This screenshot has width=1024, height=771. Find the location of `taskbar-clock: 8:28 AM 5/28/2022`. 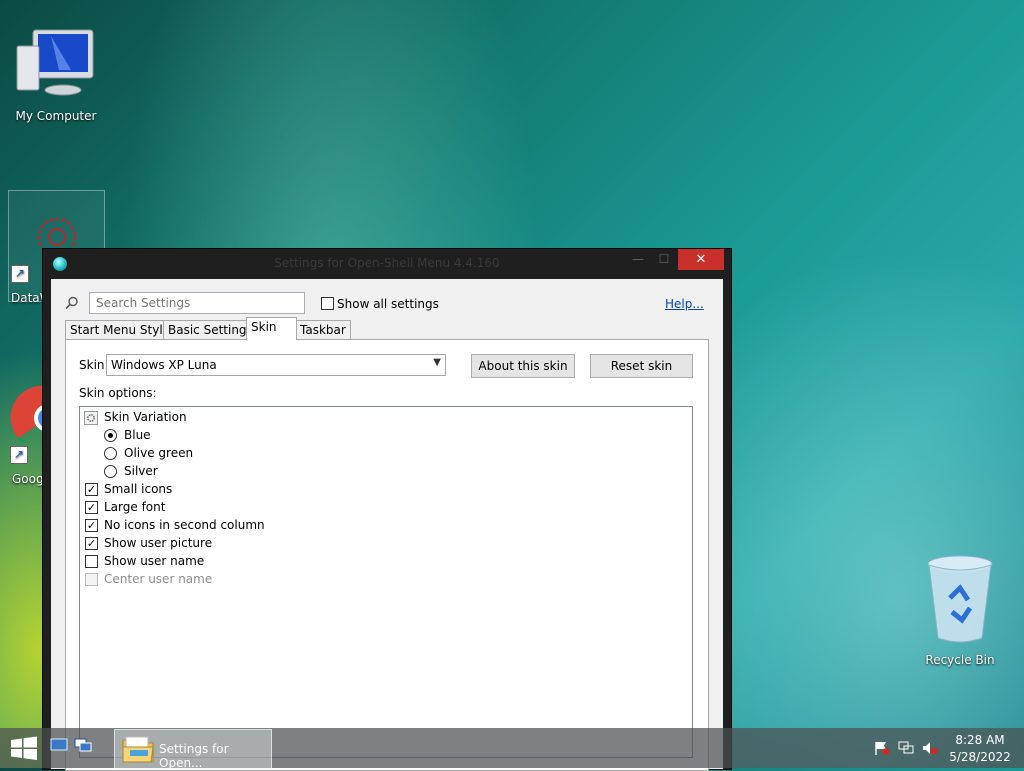

taskbar-clock: 8:28 AM 5/28/2022 is located at coordinates (980, 749).